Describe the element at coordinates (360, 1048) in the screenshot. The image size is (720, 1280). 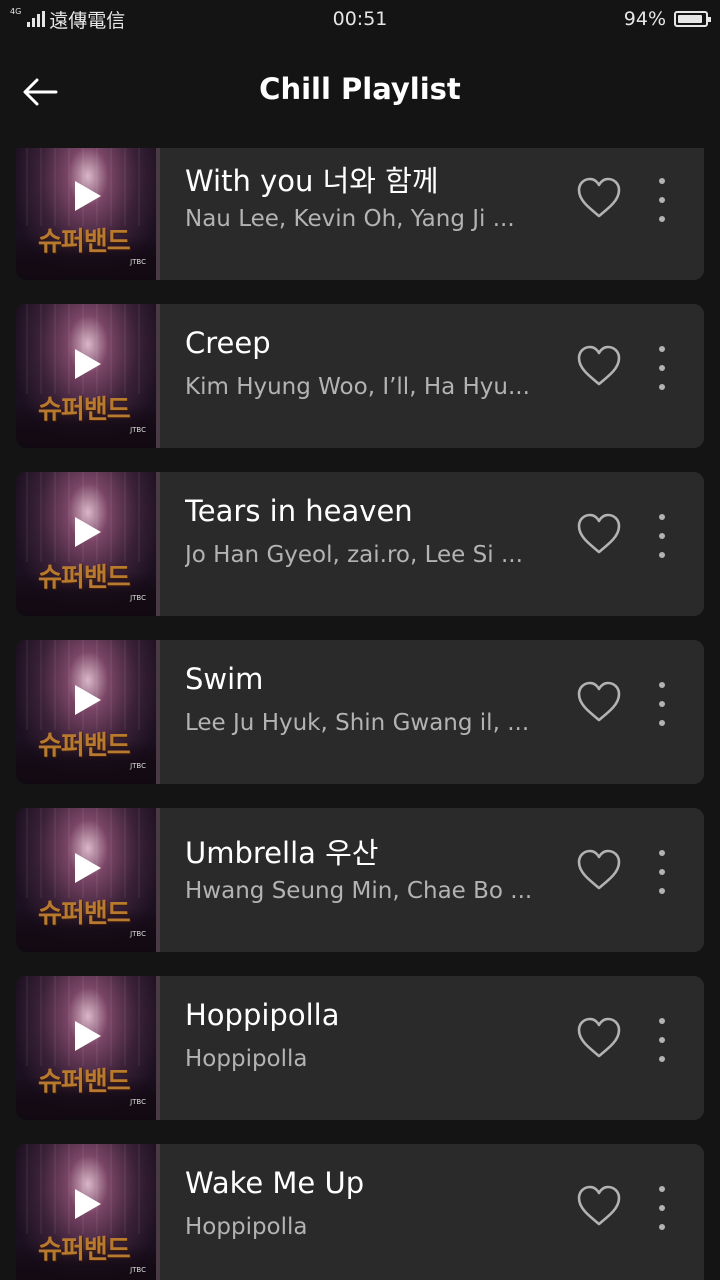
I see `track-row-6: 슈퍼밴드 JTBC Hoppipolla Hoppipolla` at that location.